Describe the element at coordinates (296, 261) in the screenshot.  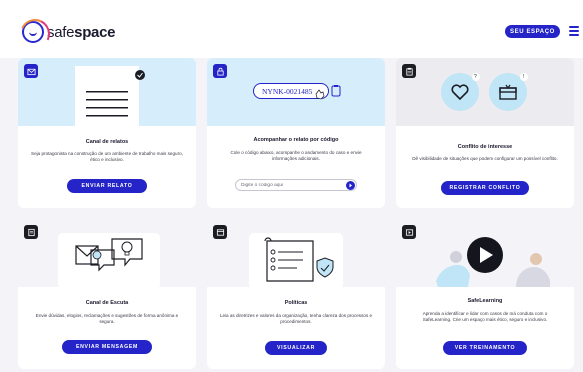
I see `policy-document-illustration` at that location.